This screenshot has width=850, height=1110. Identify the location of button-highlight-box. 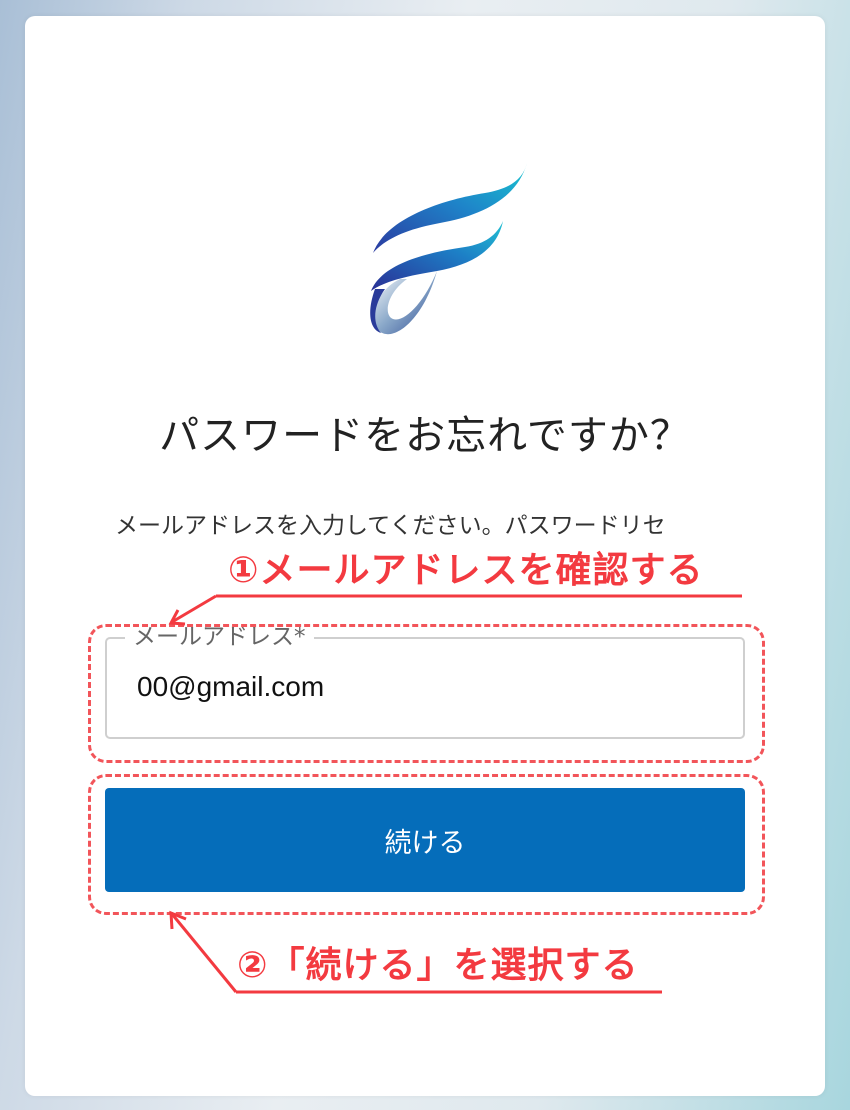
(426, 844).